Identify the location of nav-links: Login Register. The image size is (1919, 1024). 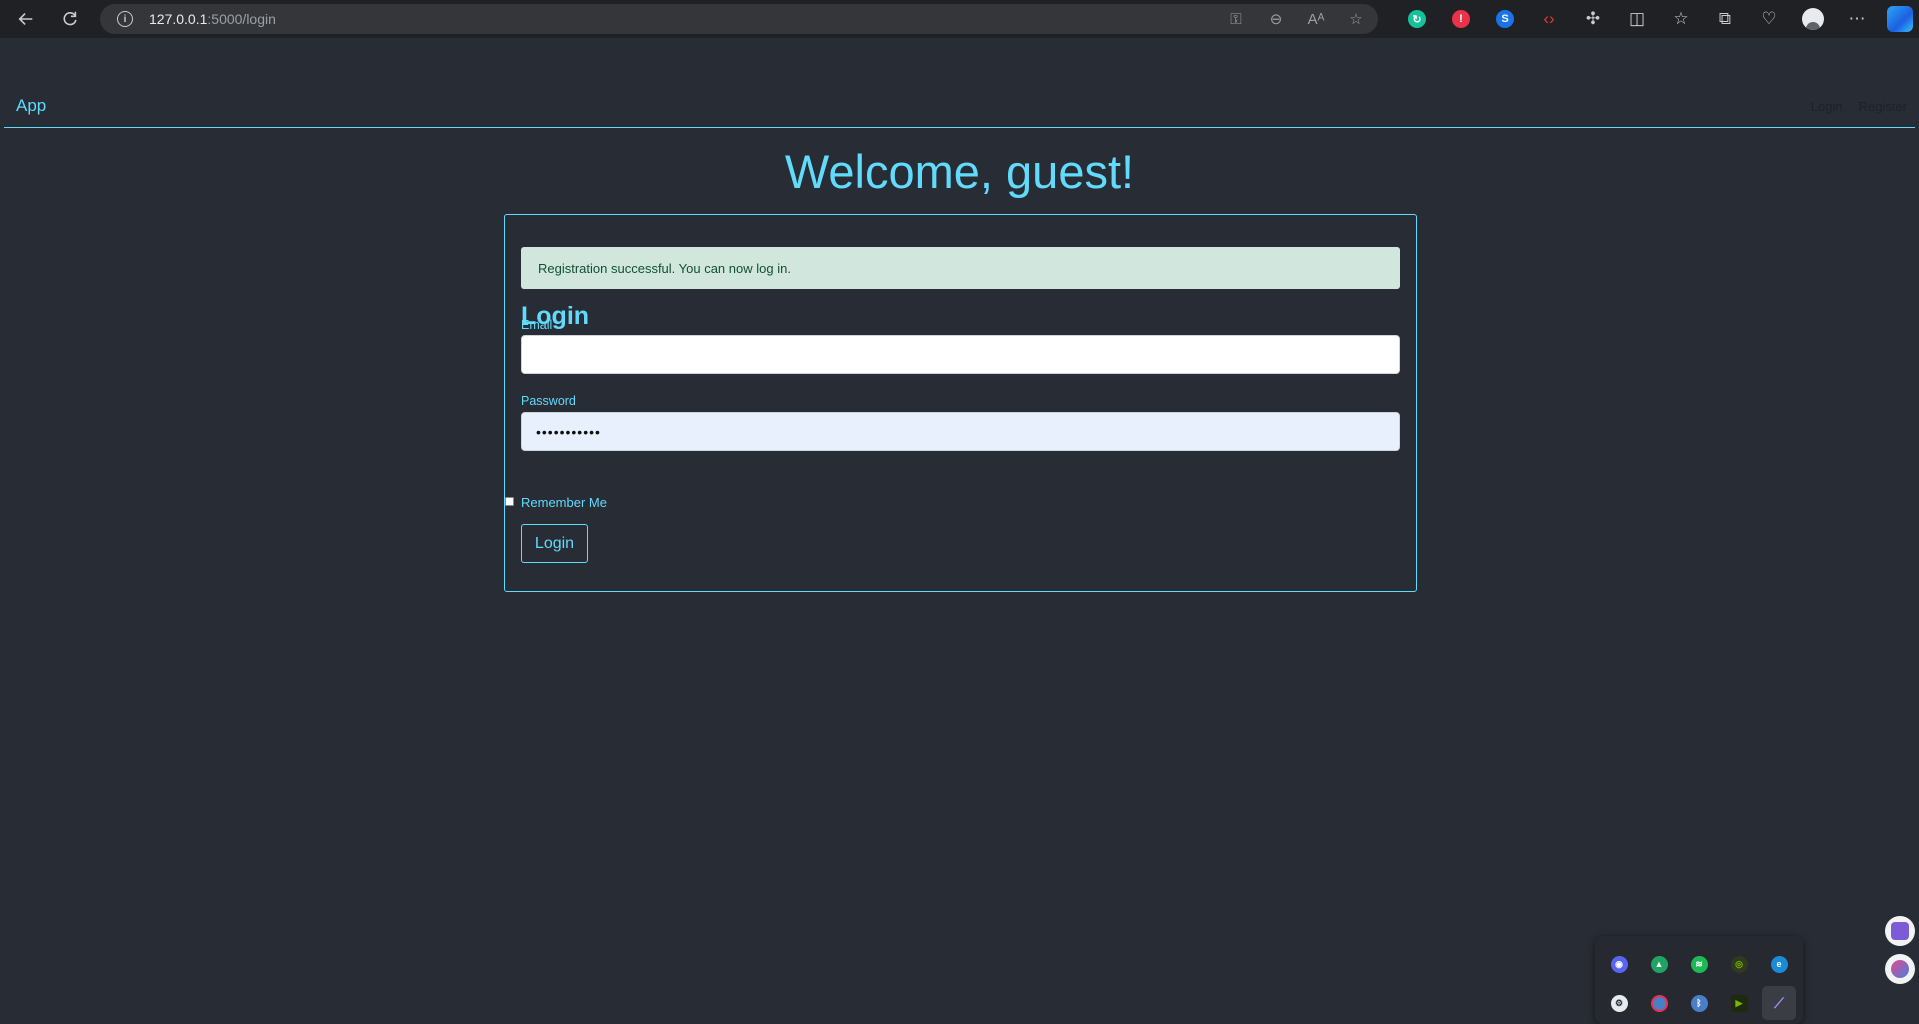
(1859, 106).